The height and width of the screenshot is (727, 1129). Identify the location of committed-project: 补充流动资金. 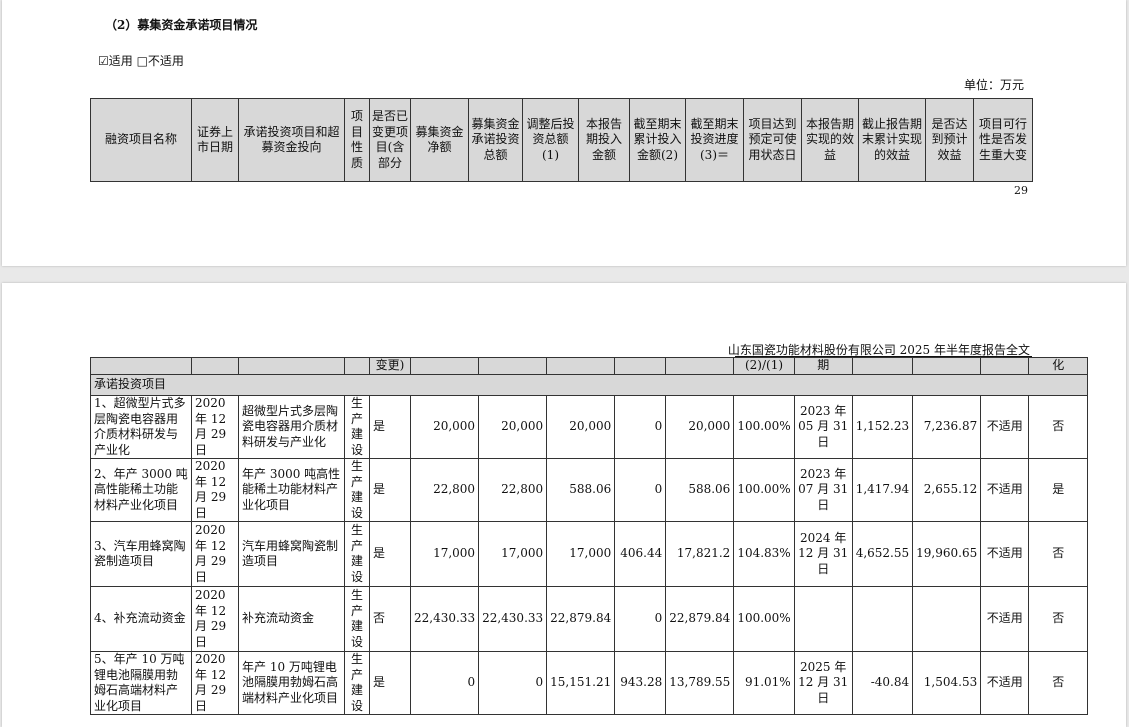
(291, 619).